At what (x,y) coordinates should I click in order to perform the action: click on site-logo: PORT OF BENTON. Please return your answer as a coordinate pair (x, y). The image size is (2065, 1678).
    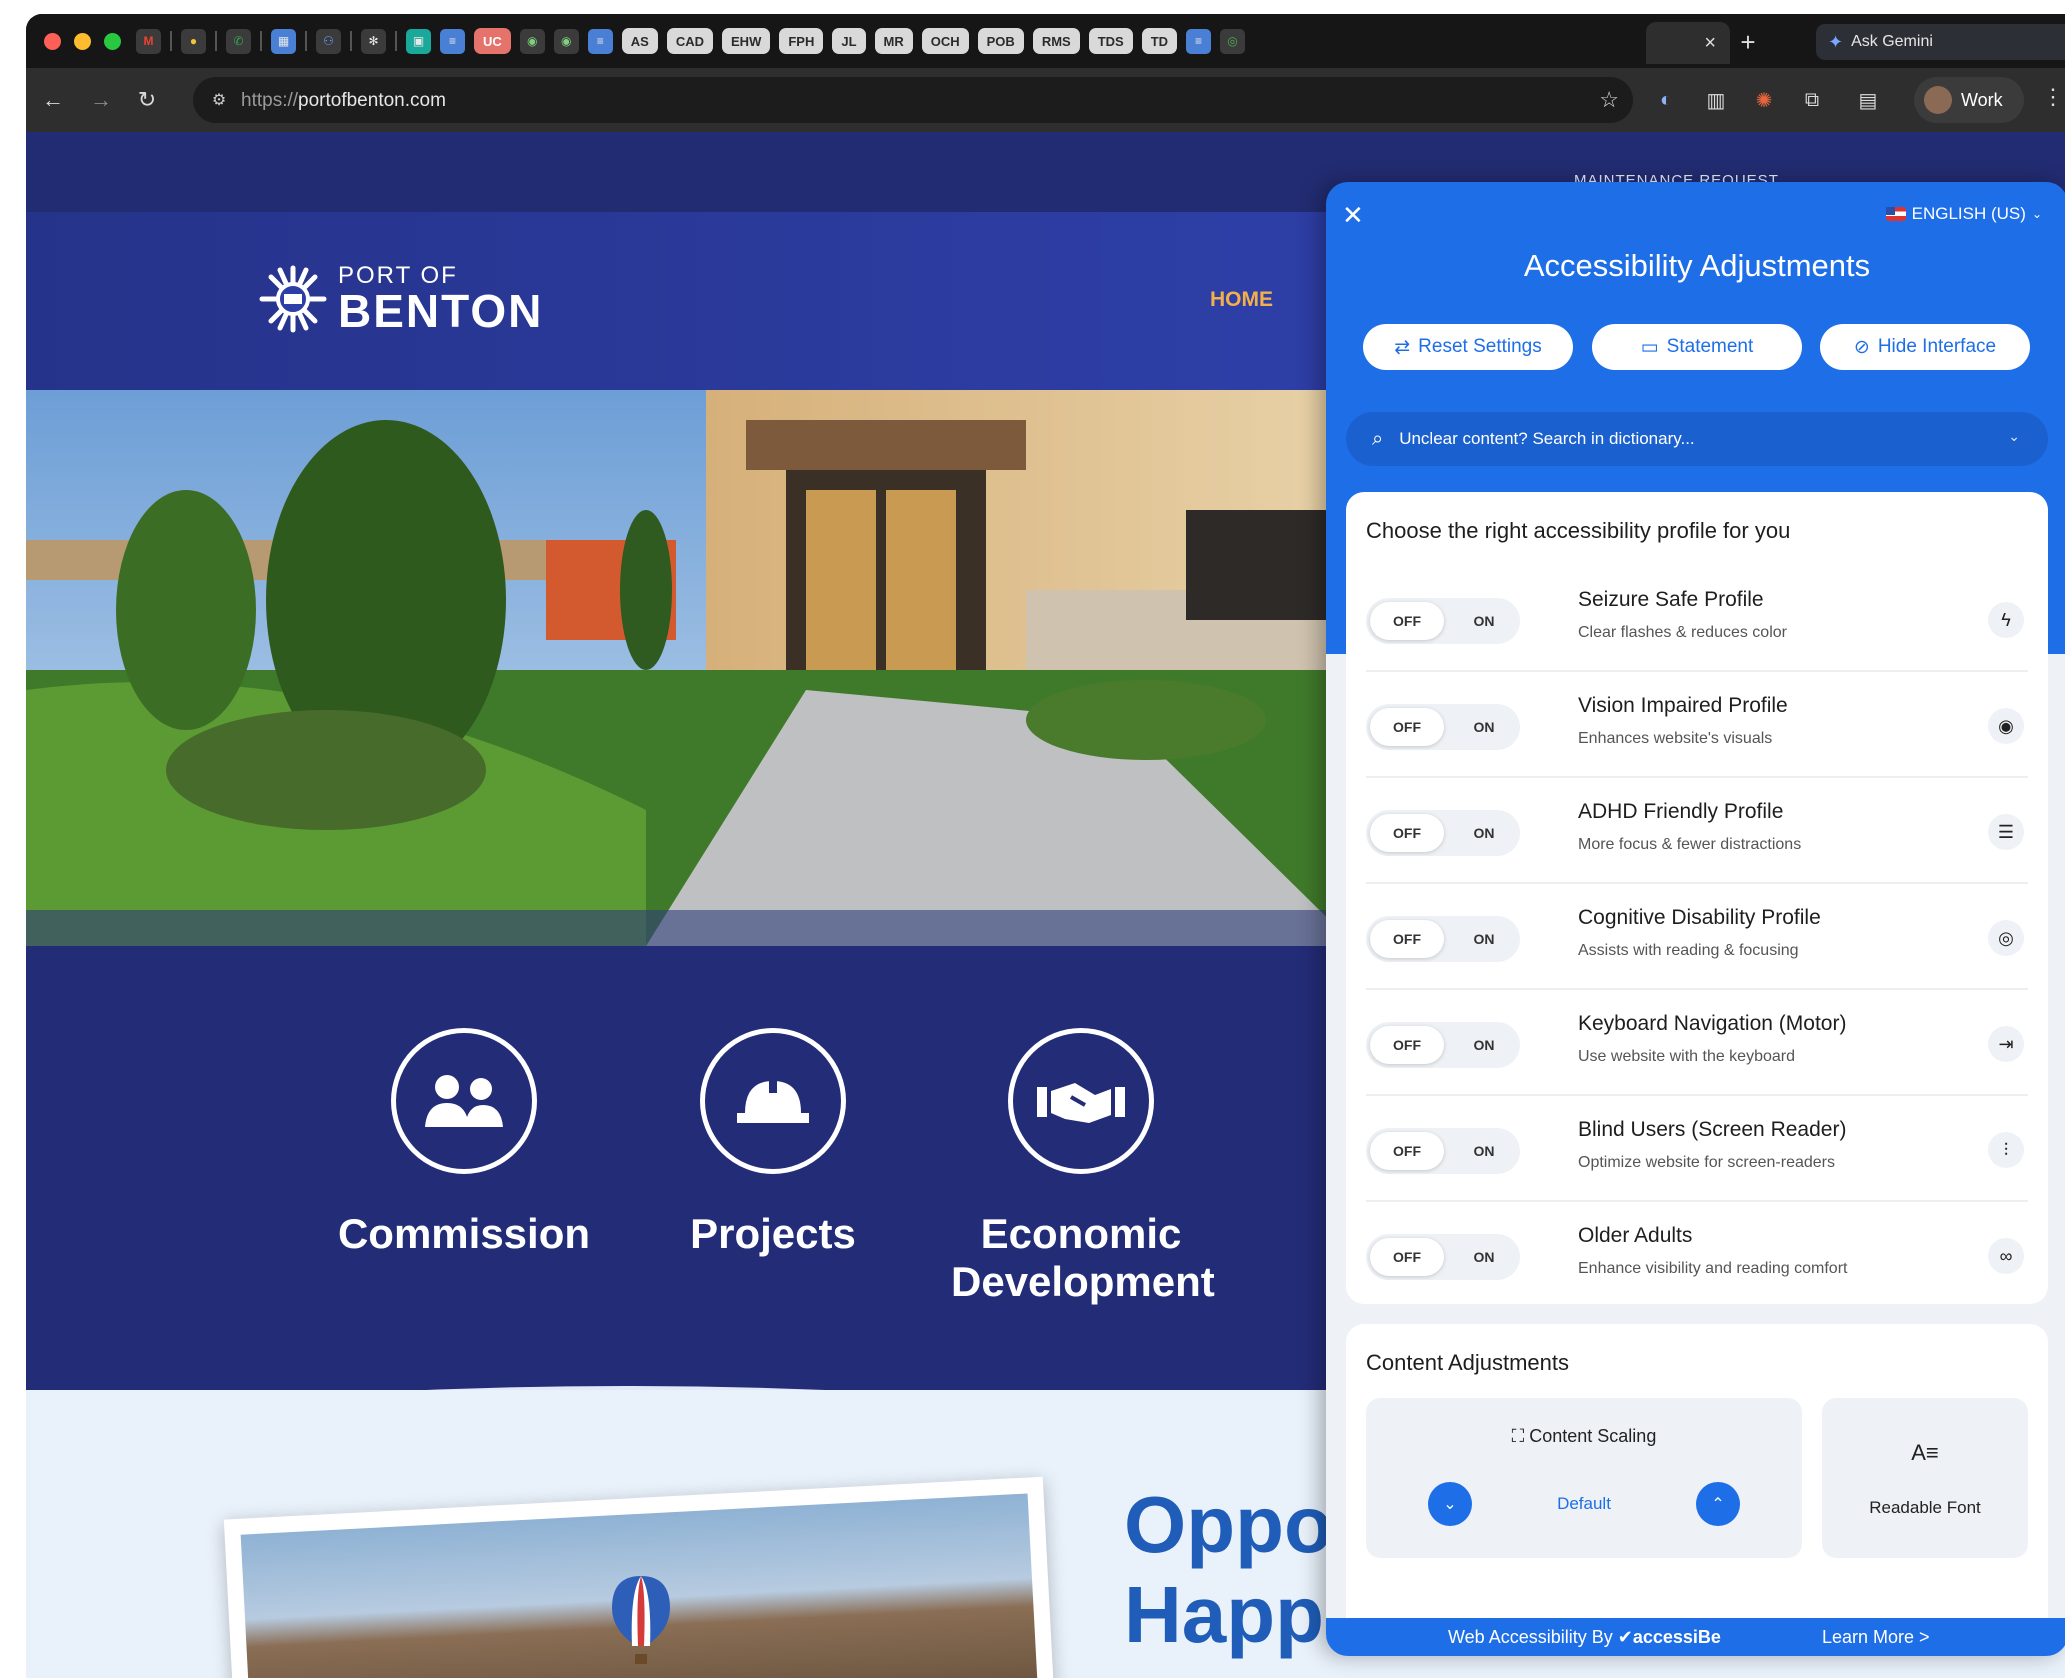
    Looking at the image, I should click on (400, 299).